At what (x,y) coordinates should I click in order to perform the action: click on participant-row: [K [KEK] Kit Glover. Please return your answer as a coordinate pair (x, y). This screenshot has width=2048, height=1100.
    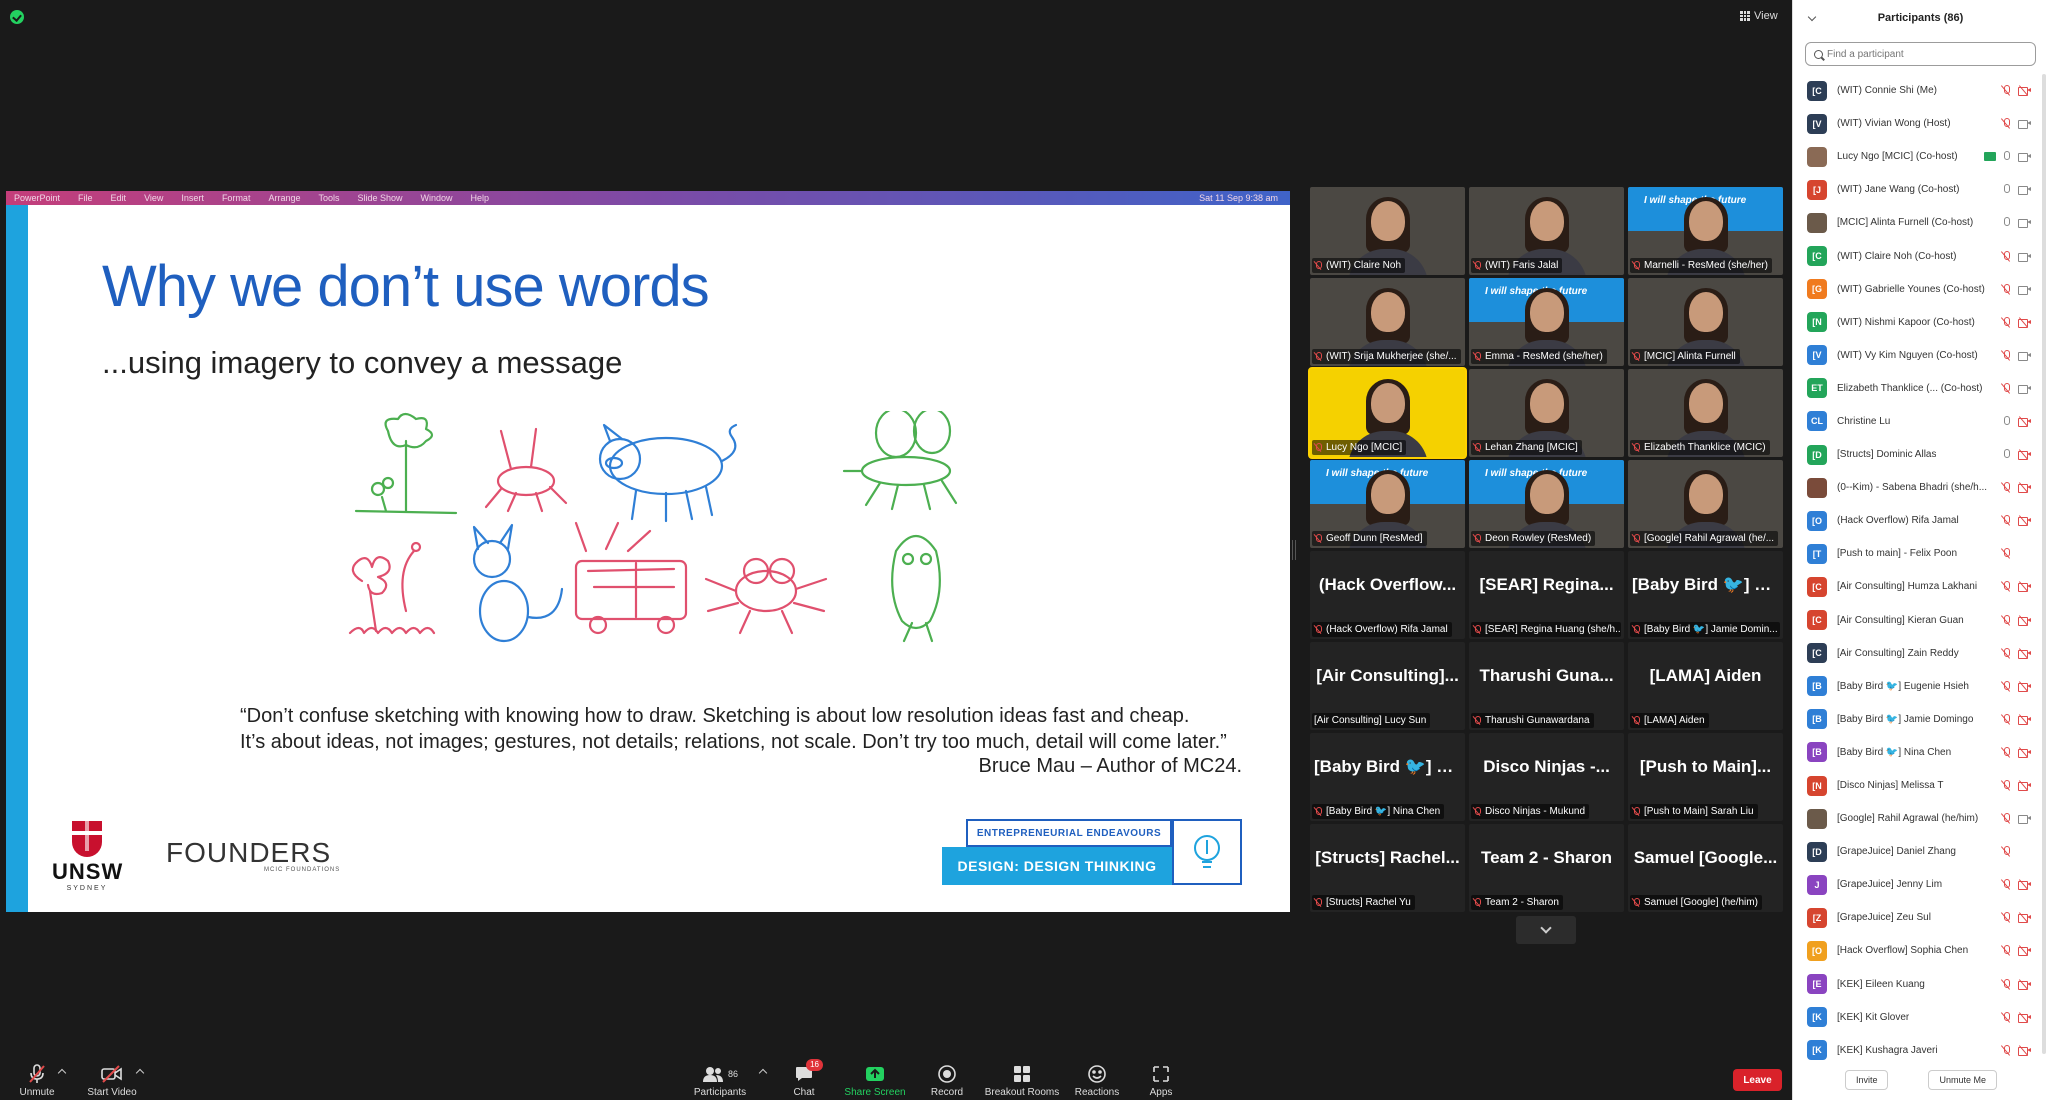
    Looking at the image, I should click on (1916, 1017).